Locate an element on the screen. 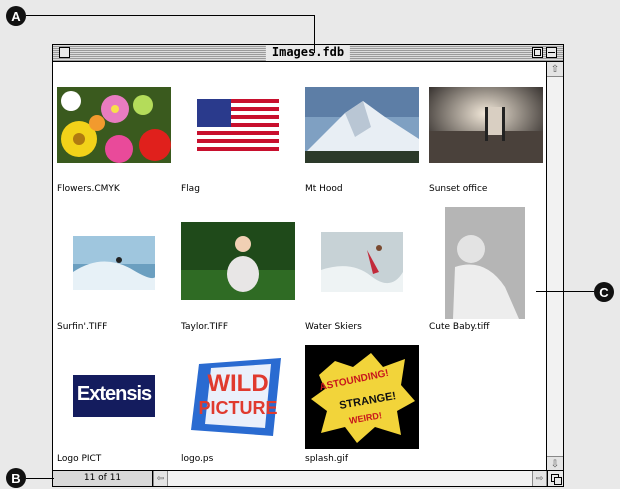 This screenshot has height=489, width=620. thumbnail-item: Flag is located at coordinates (241, 143).